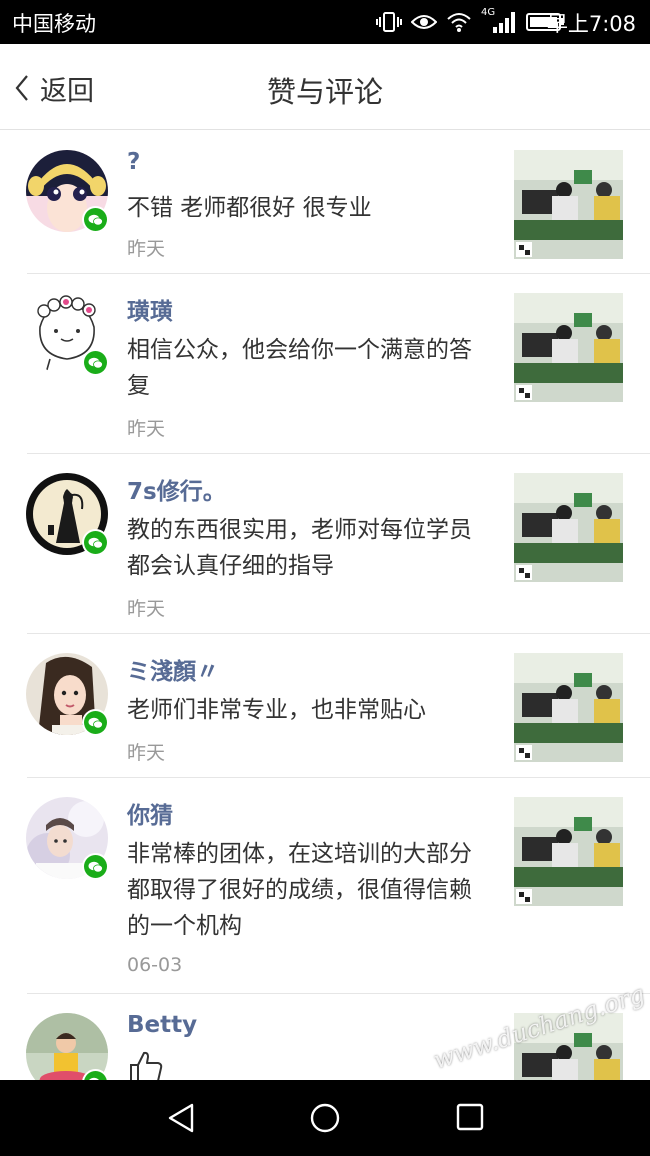 Image resolution: width=650 pixels, height=1156 pixels. What do you see at coordinates (424, 22) in the screenshot?
I see `eye-icon` at bounding box center [424, 22].